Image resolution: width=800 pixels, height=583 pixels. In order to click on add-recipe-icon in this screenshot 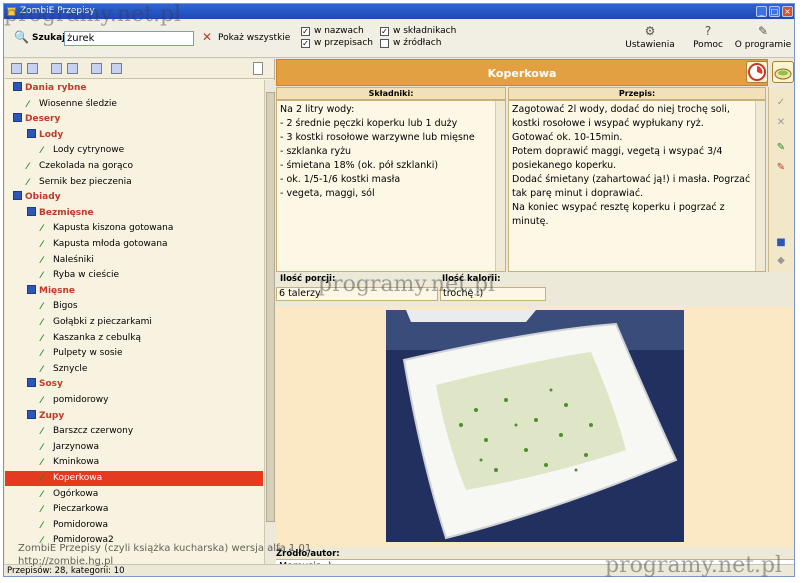, I will do `click(72, 68)`.